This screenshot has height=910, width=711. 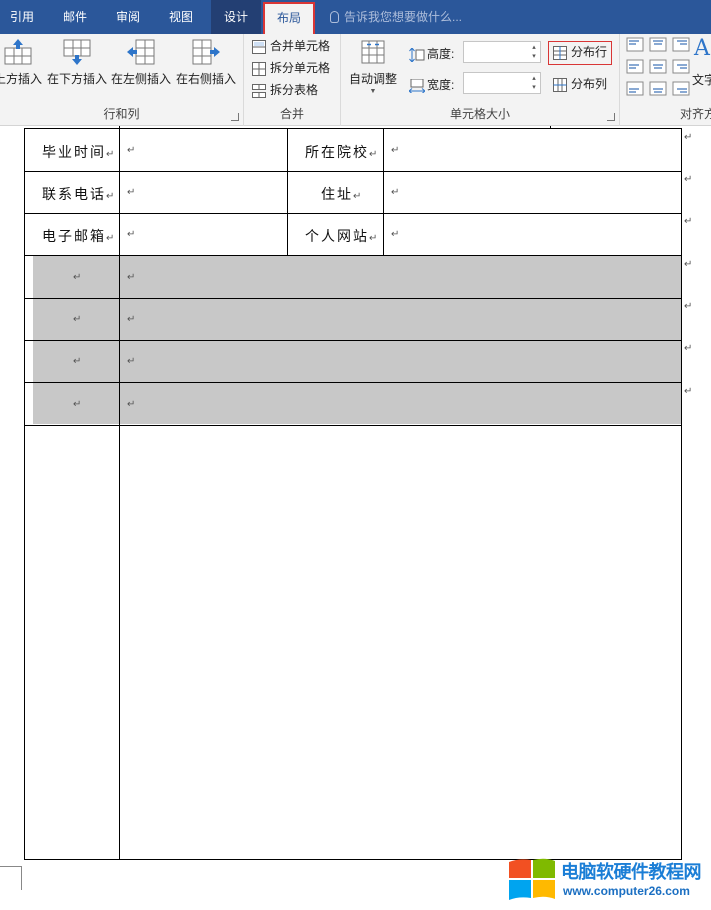 I want to click on height-spin-arrows-icon: ▴ ▾, so click(x=534, y=52).